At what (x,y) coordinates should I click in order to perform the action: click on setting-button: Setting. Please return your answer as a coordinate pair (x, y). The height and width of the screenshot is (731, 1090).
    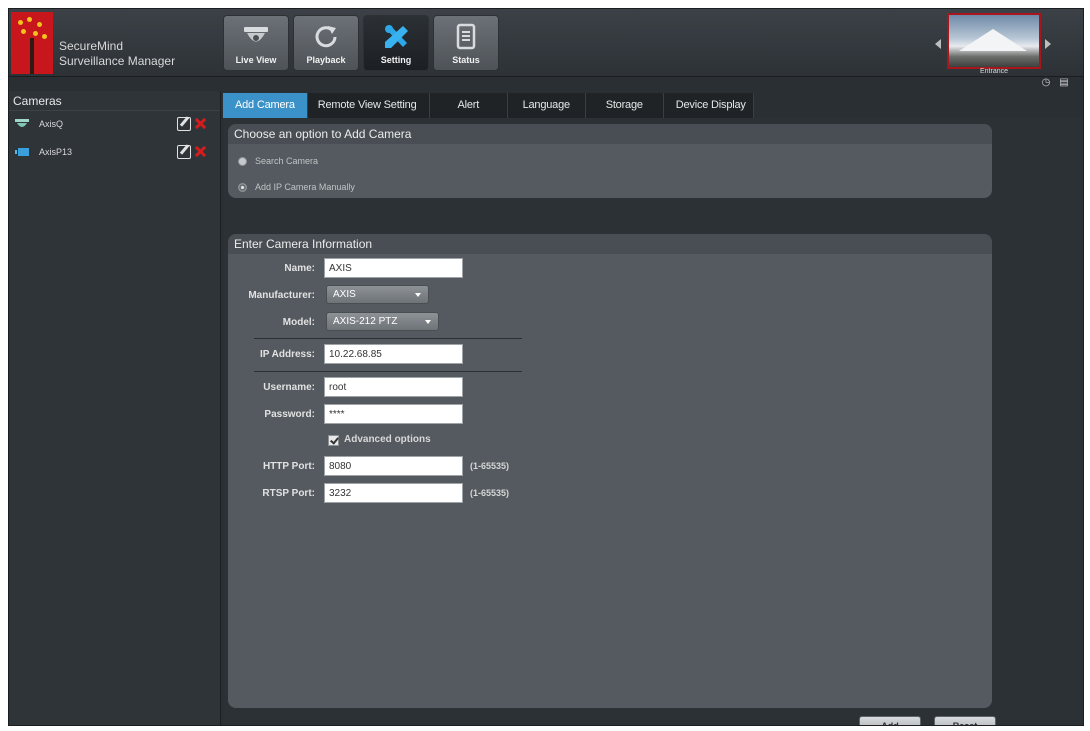
    Looking at the image, I should click on (396, 43).